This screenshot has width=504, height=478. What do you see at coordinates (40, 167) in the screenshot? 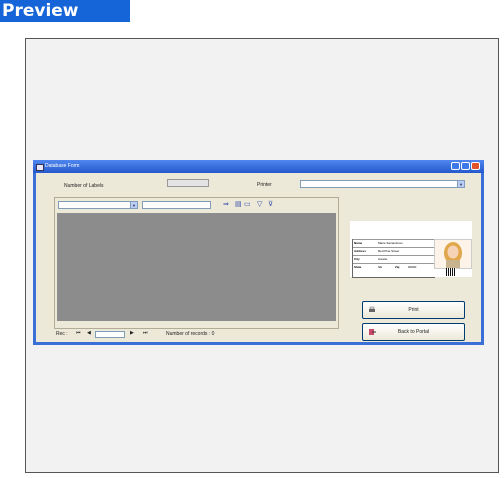
I see `app-icon` at bounding box center [40, 167].